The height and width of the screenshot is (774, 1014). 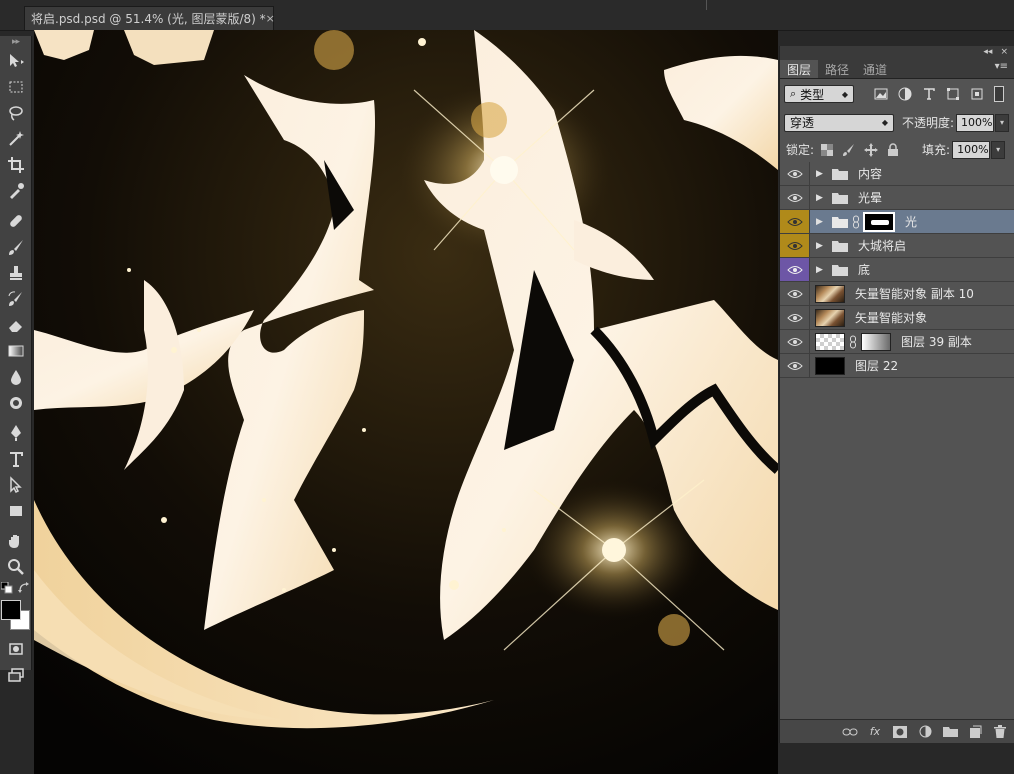 I want to click on layer-row-title-group: ▶ 大城将启, so click(x=897, y=246).